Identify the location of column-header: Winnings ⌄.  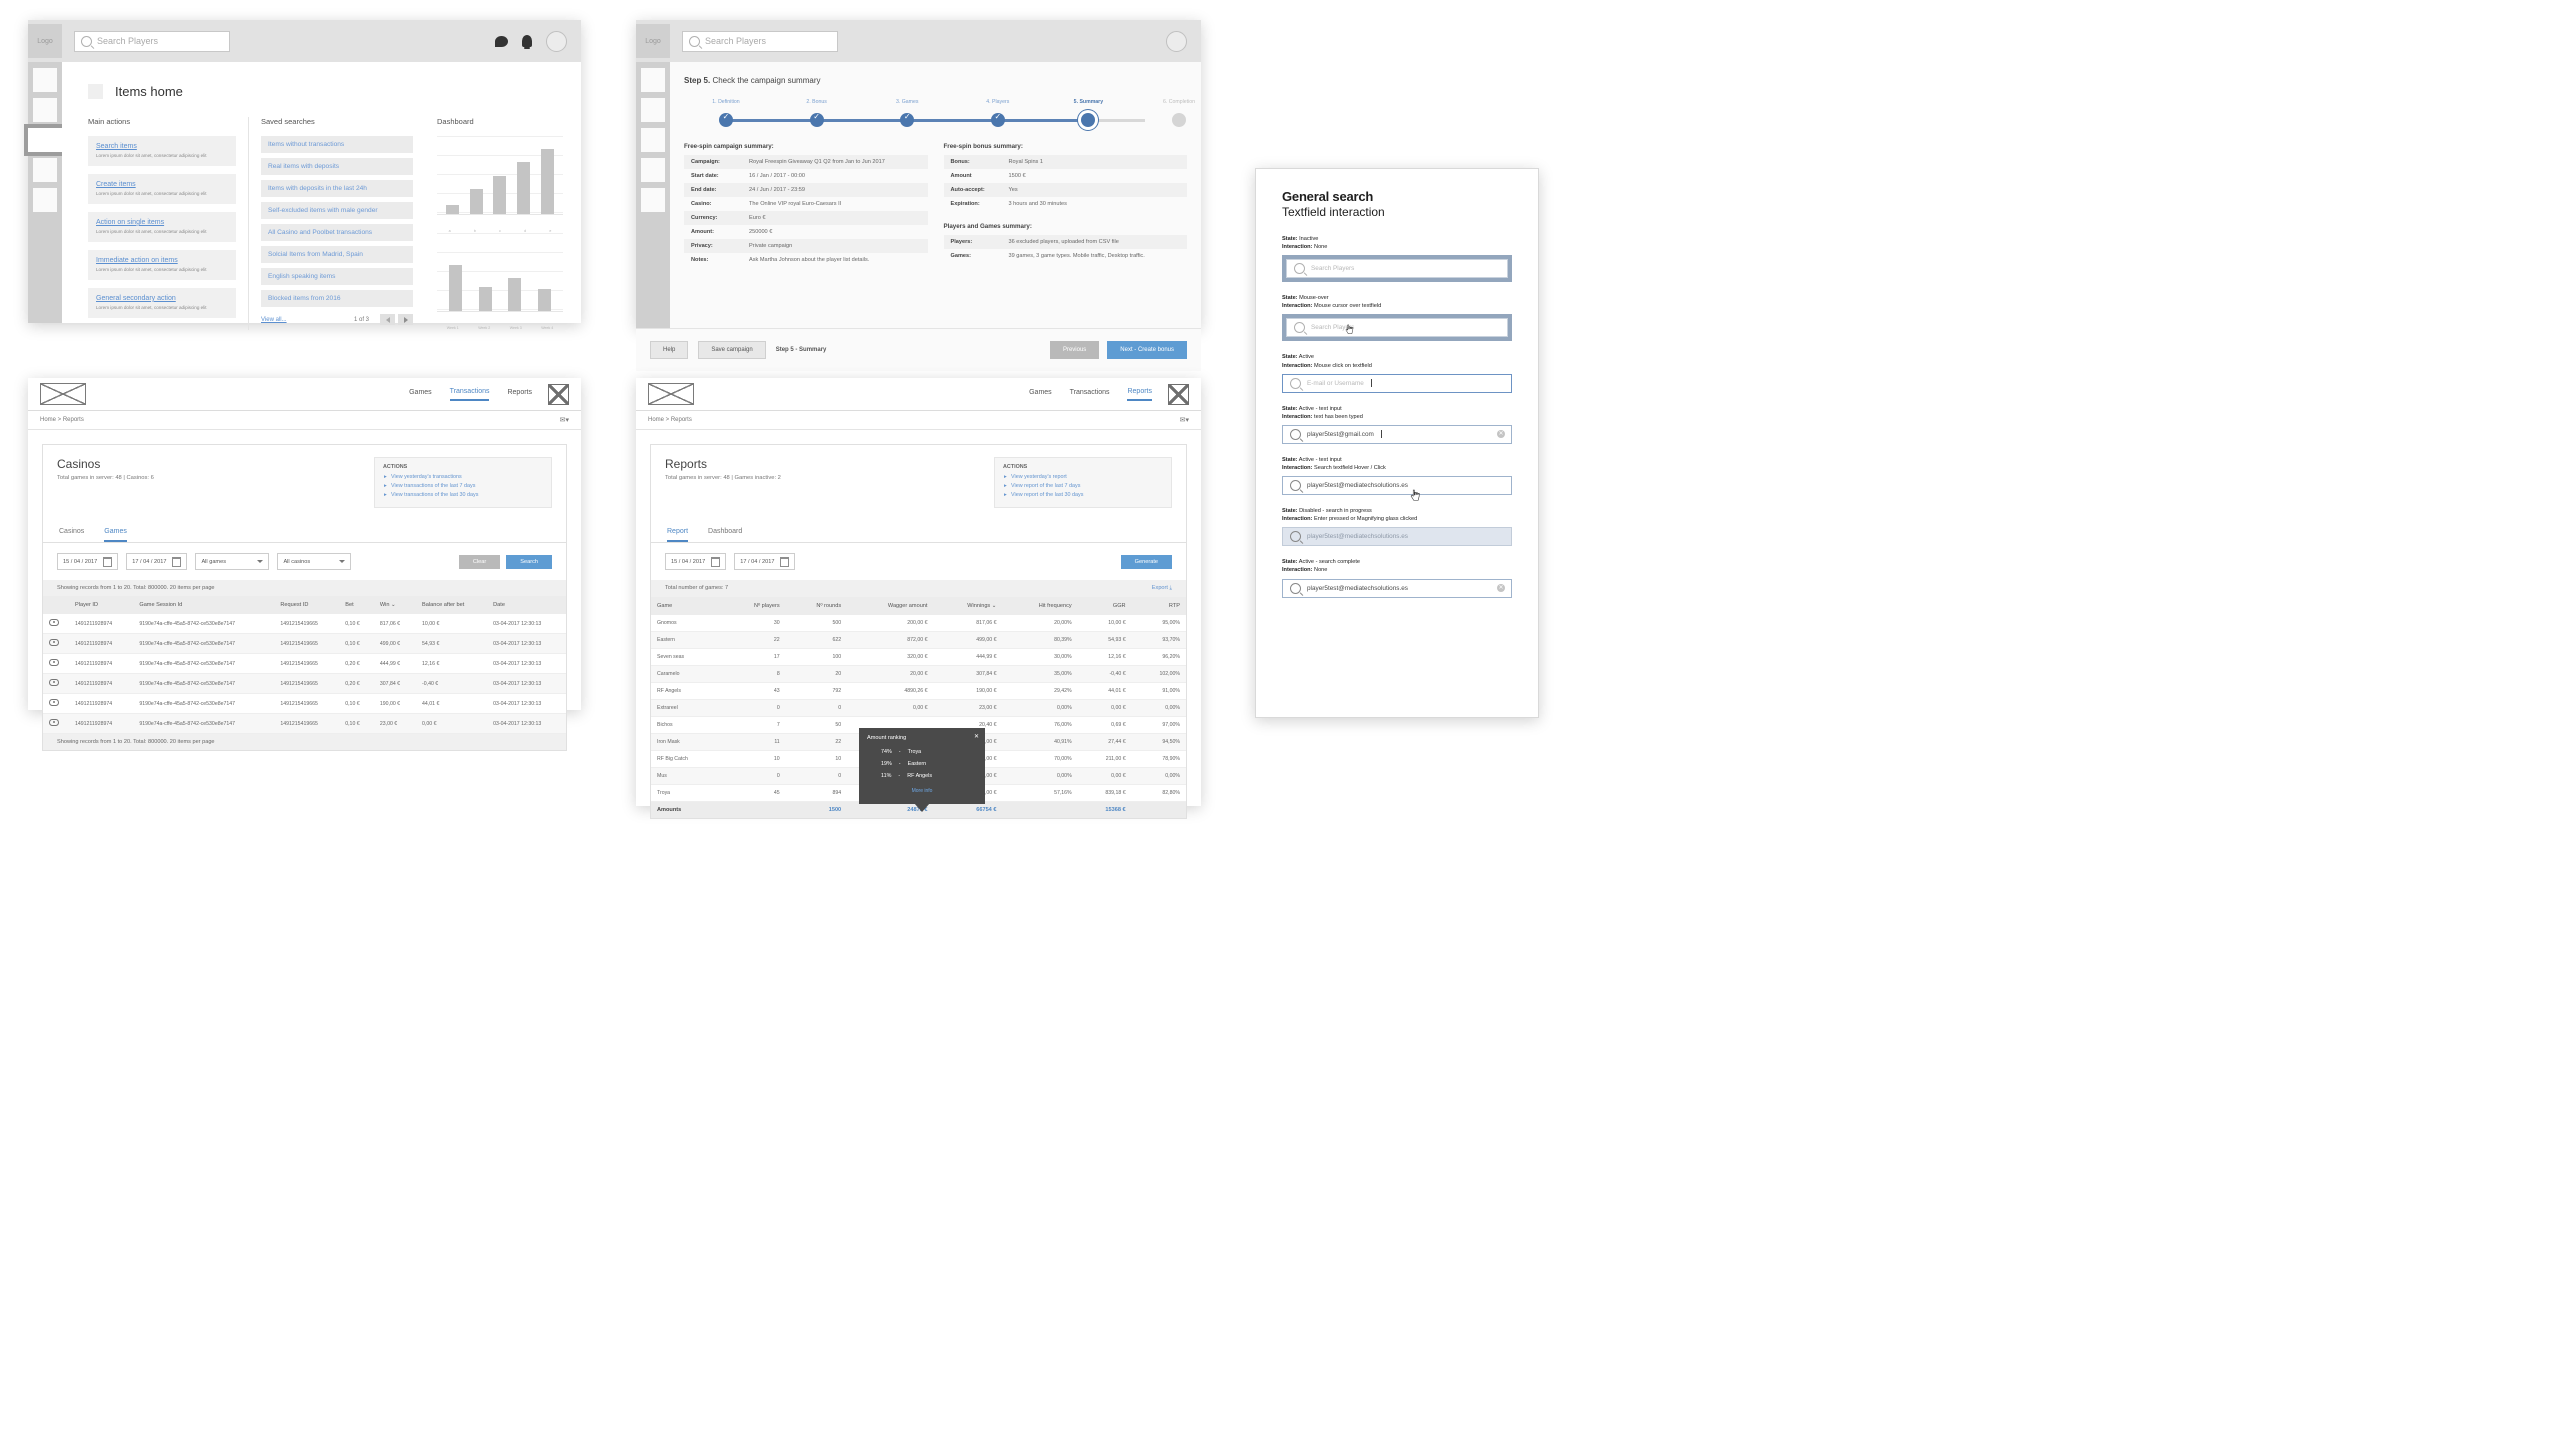
(968, 606).